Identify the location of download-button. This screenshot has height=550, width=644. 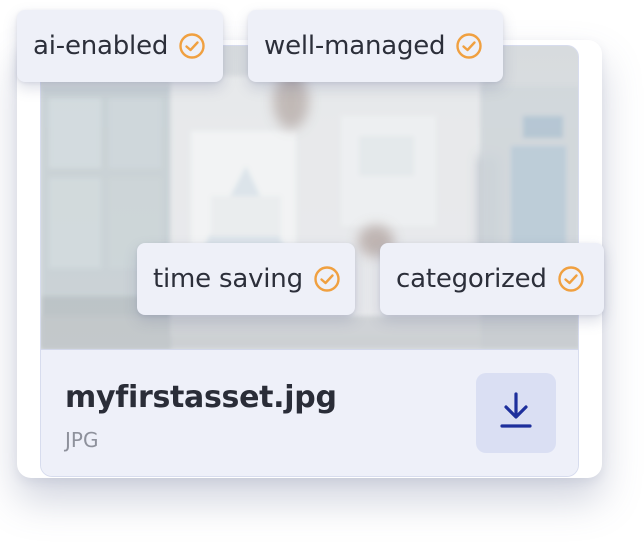
(516, 413).